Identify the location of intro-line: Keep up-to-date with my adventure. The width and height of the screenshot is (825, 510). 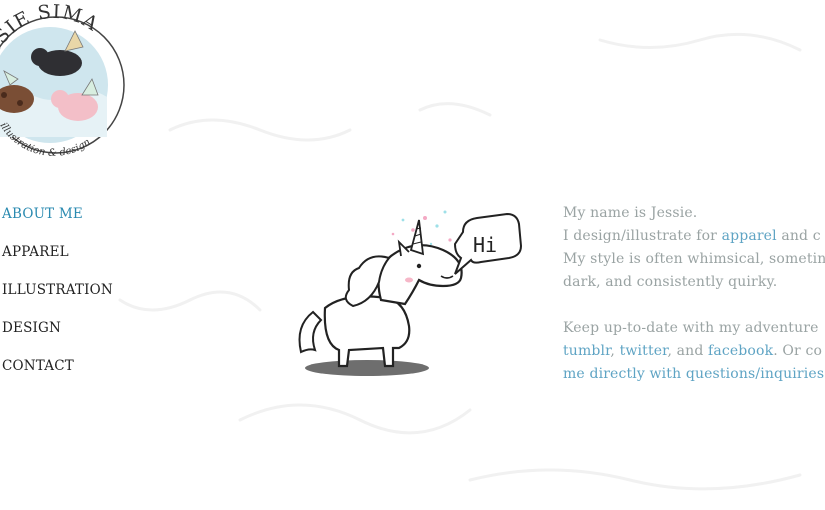
(691, 328).